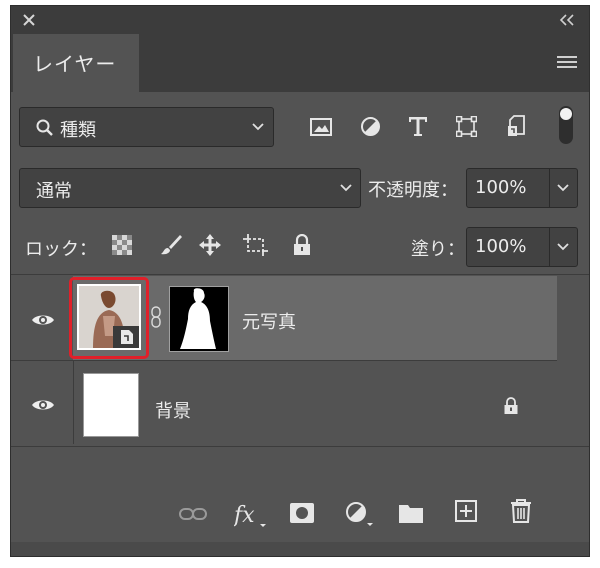 Image resolution: width=600 pixels, height=568 pixels. I want to click on lock-transparent-pixels-icon, so click(122, 245).